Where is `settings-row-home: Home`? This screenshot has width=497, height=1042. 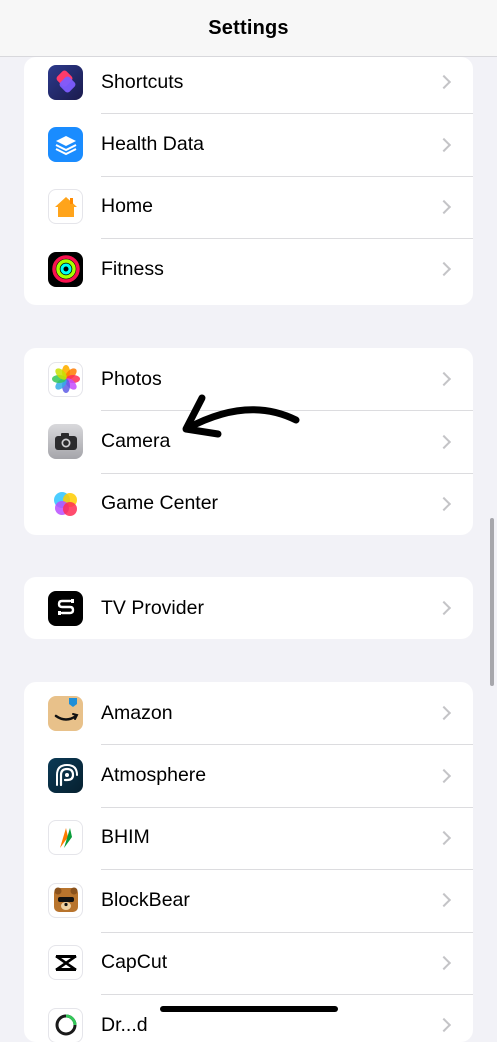
settings-row-home: Home is located at coordinates (248, 206).